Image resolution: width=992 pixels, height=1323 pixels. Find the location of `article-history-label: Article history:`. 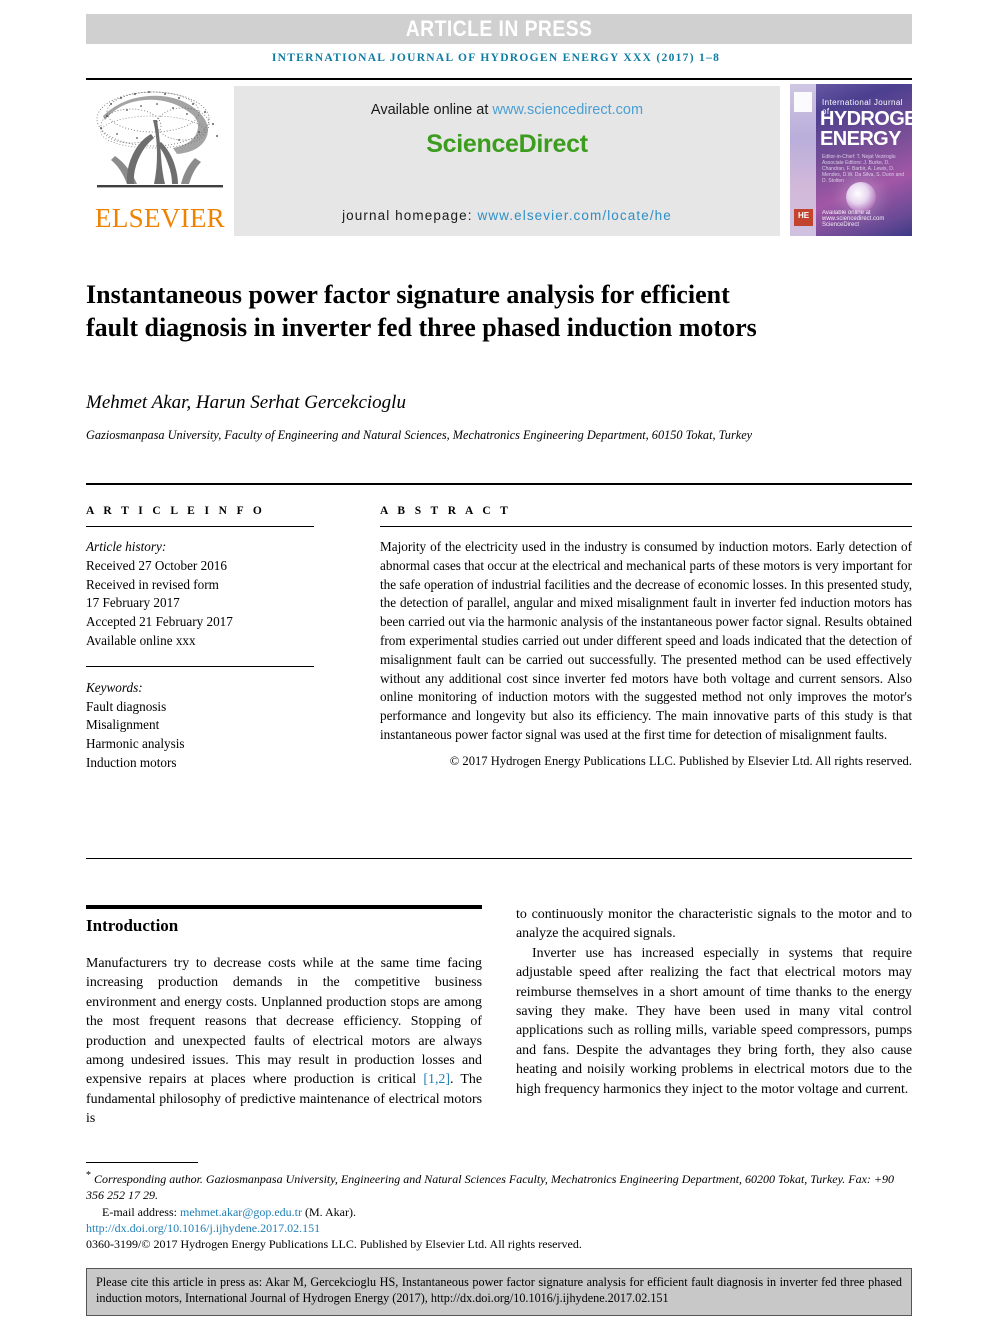

article-history-label: Article history: is located at coordinates (126, 546).